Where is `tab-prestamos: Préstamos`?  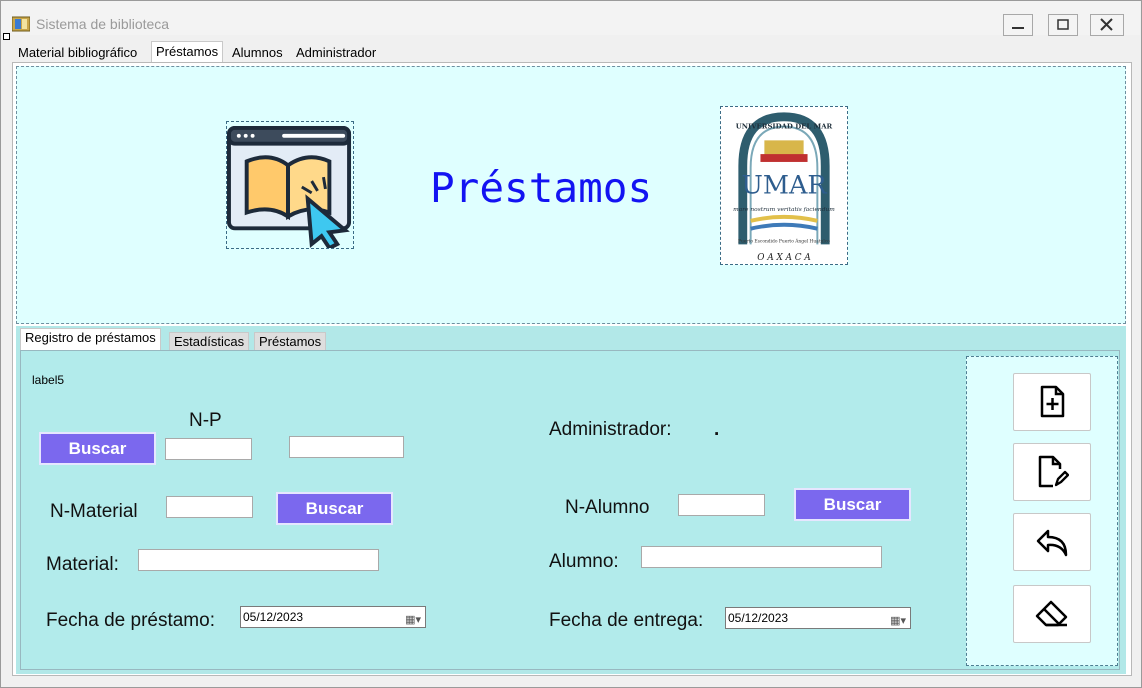 tab-prestamos: Préstamos is located at coordinates (187, 52).